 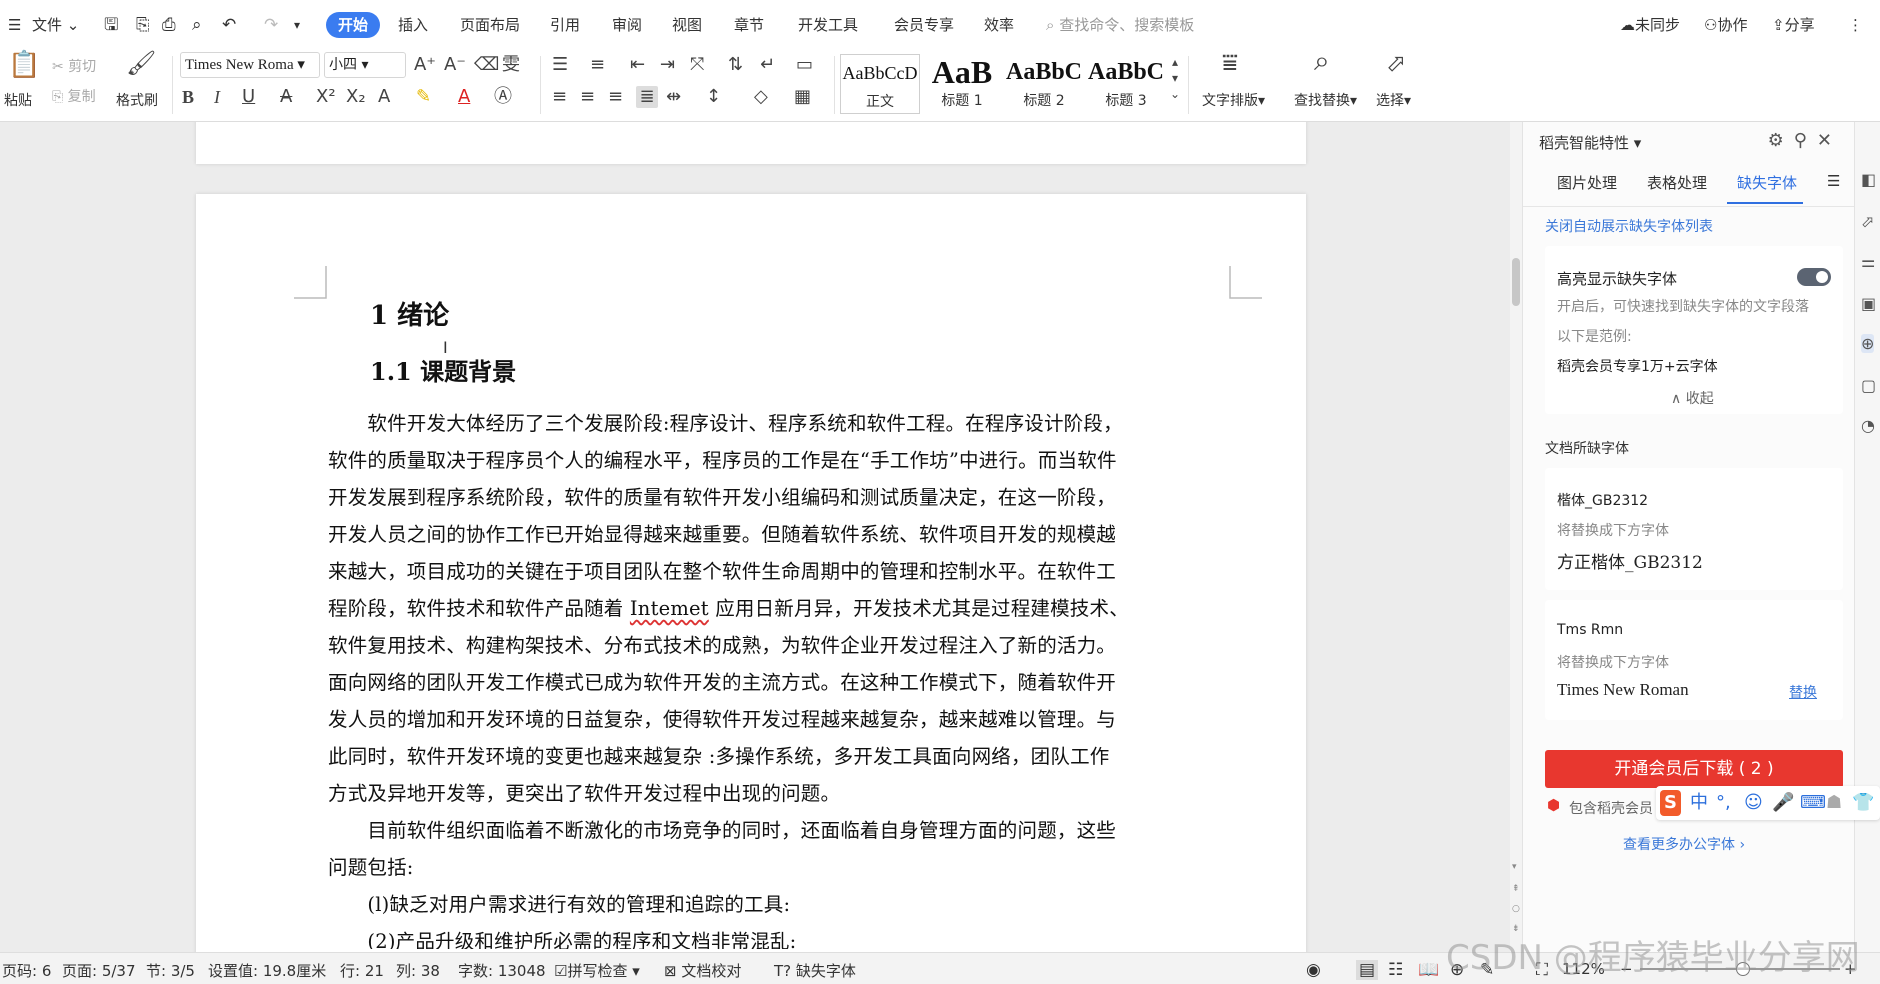 I want to click on font-size-select: 小四 ▾, so click(x=365, y=65).